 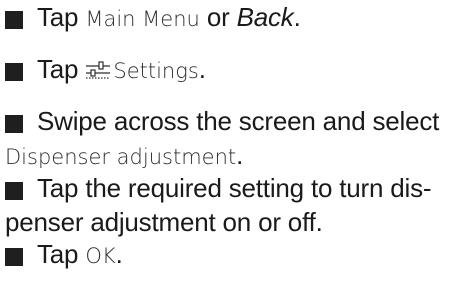 I want to click on step-text-line-2: penser adjustment on or off., so click(x=164, y=222).